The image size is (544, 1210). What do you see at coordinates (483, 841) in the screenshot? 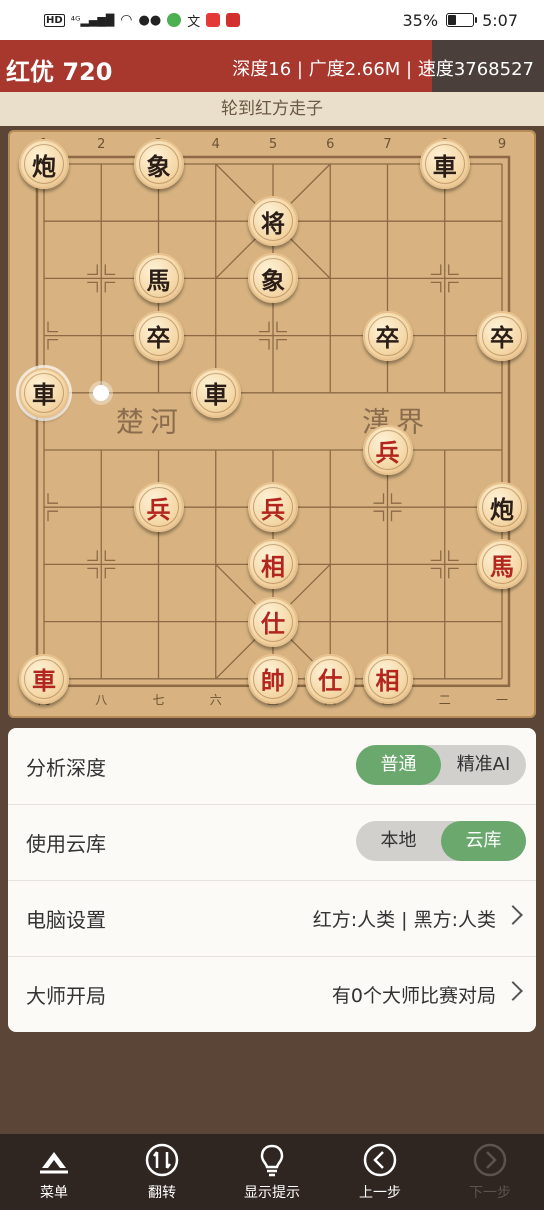
I see `option-cloud: 云库` at bounding box center [483, 841].